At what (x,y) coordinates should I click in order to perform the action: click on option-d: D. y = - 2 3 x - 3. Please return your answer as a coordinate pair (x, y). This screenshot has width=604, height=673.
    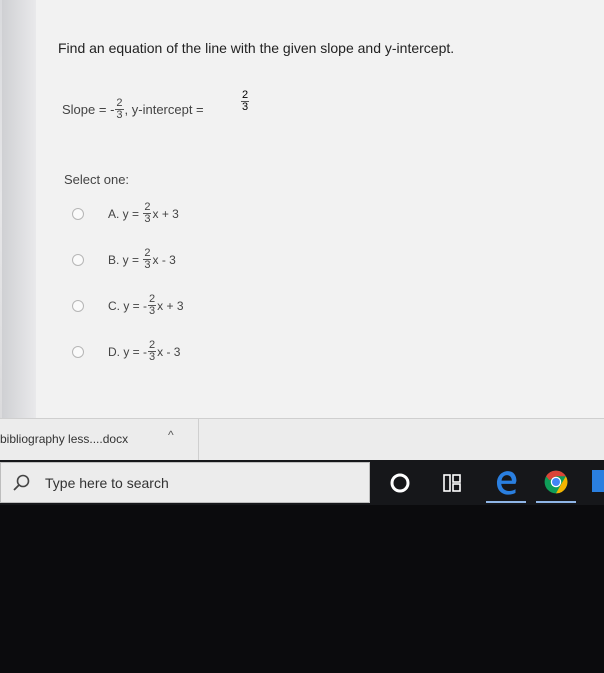
    Looking at the image, I should click on (126, 351).